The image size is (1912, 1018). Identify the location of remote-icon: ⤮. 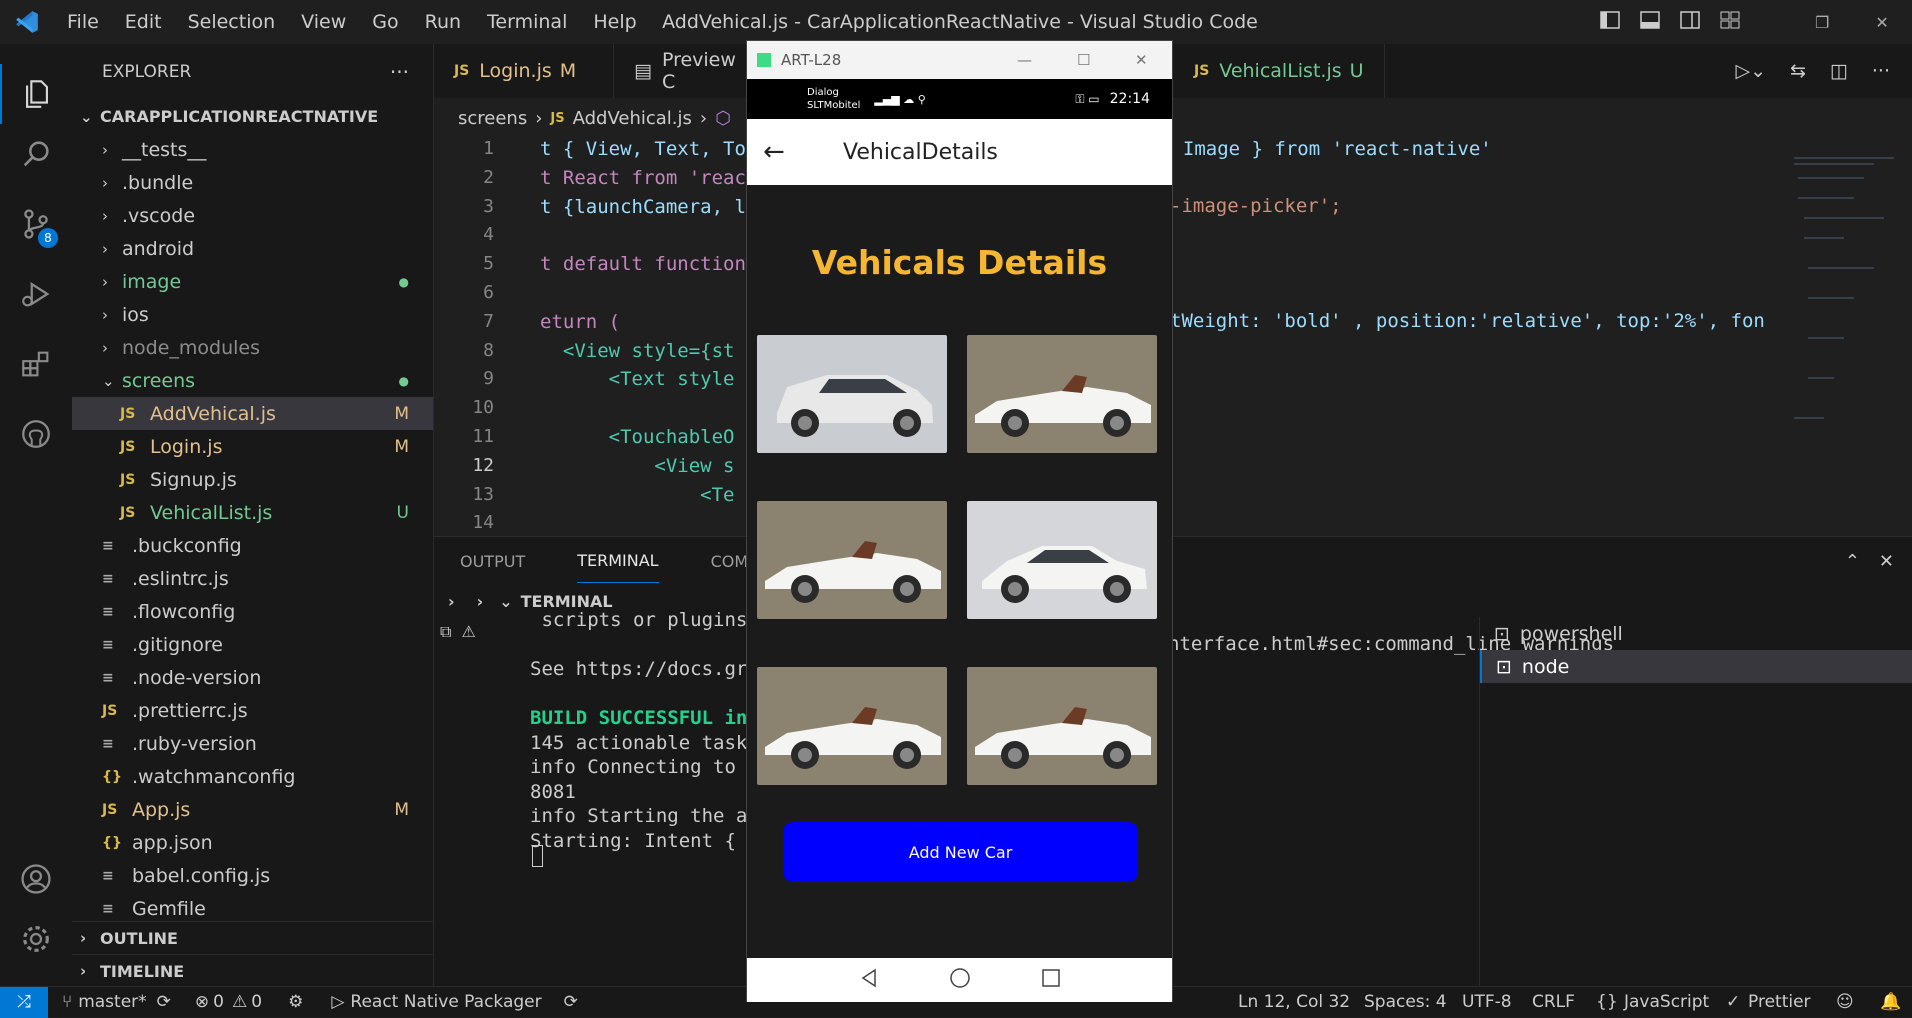
(24, 1002).